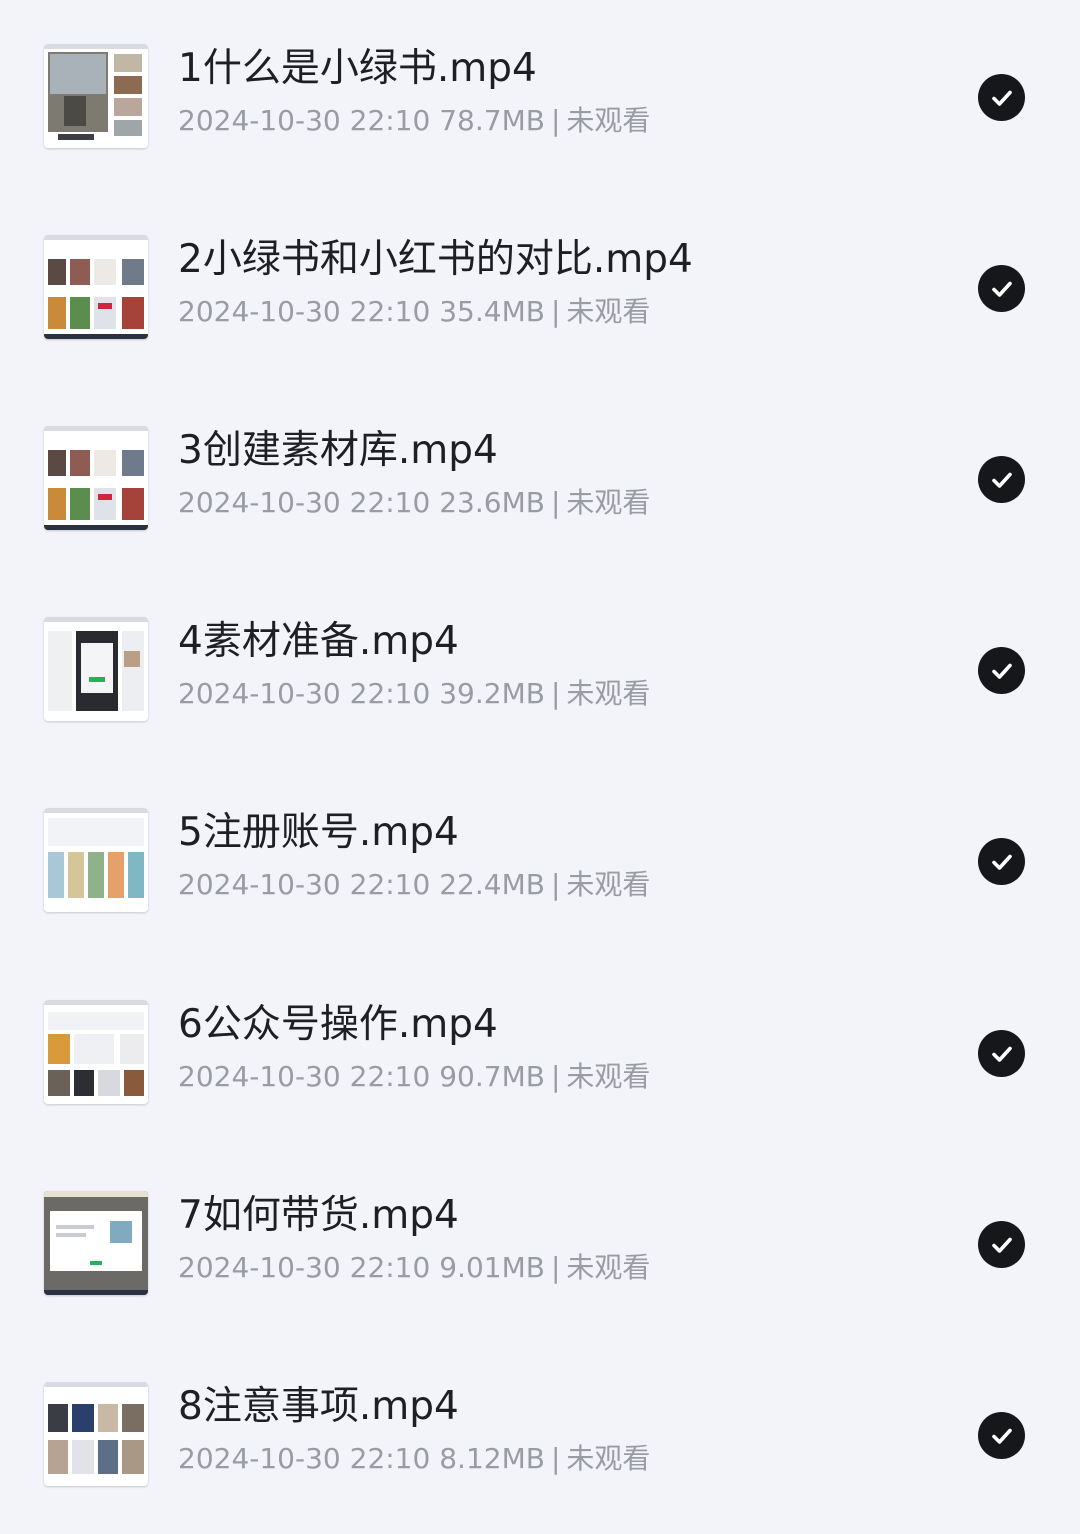 The height and width of the screenshot is (1534, 1080). What do you see at coordinates (492, 884) in the screenshot?
I see `video-size: 22.4MB` at bounding box center [492, 884].